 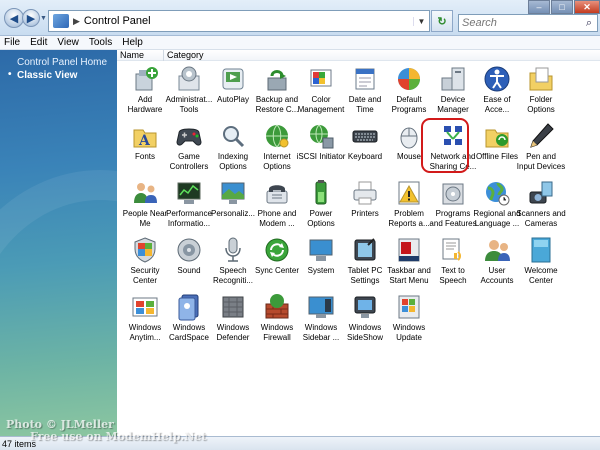 I want to click on forward-arrow-icon: ▶, so click(x=31, y=18).